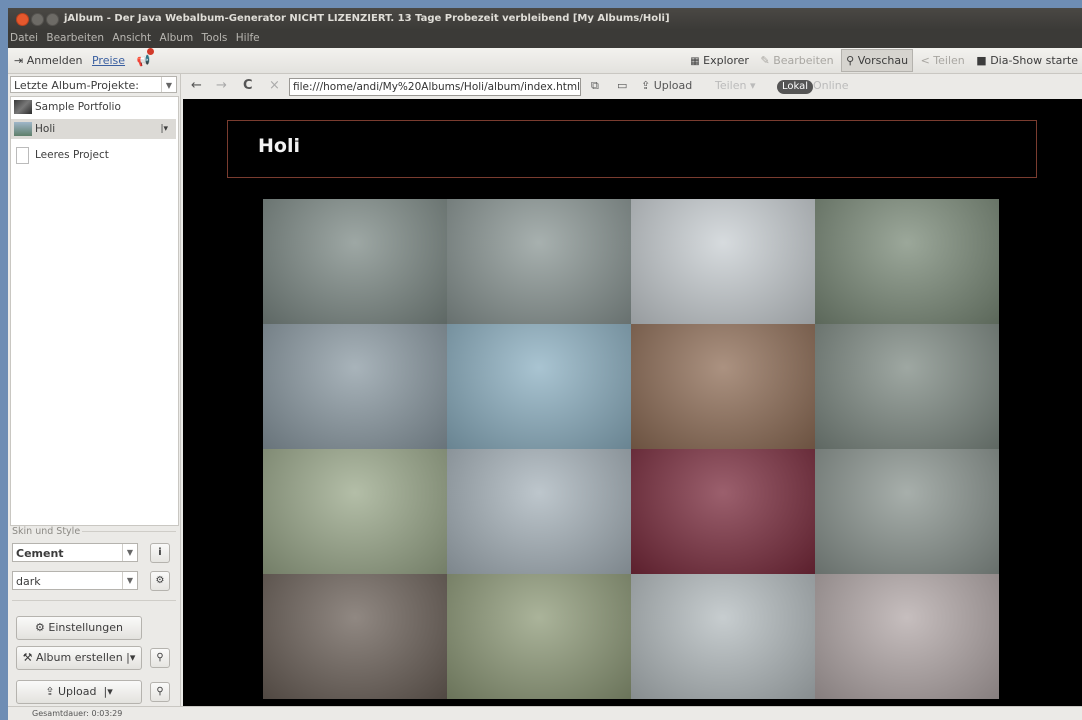  I want to click on login-icon: ⇥, so click(19, 60).